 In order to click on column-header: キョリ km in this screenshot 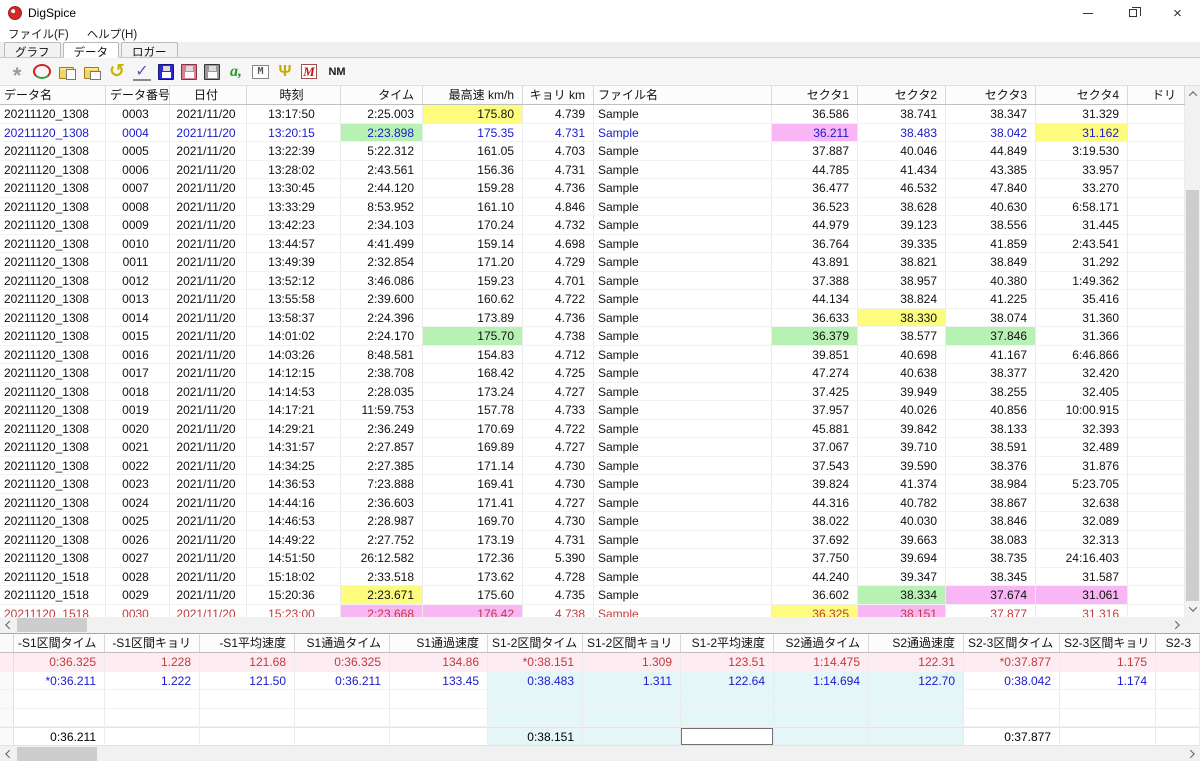, I will do `click(558, 95)`.